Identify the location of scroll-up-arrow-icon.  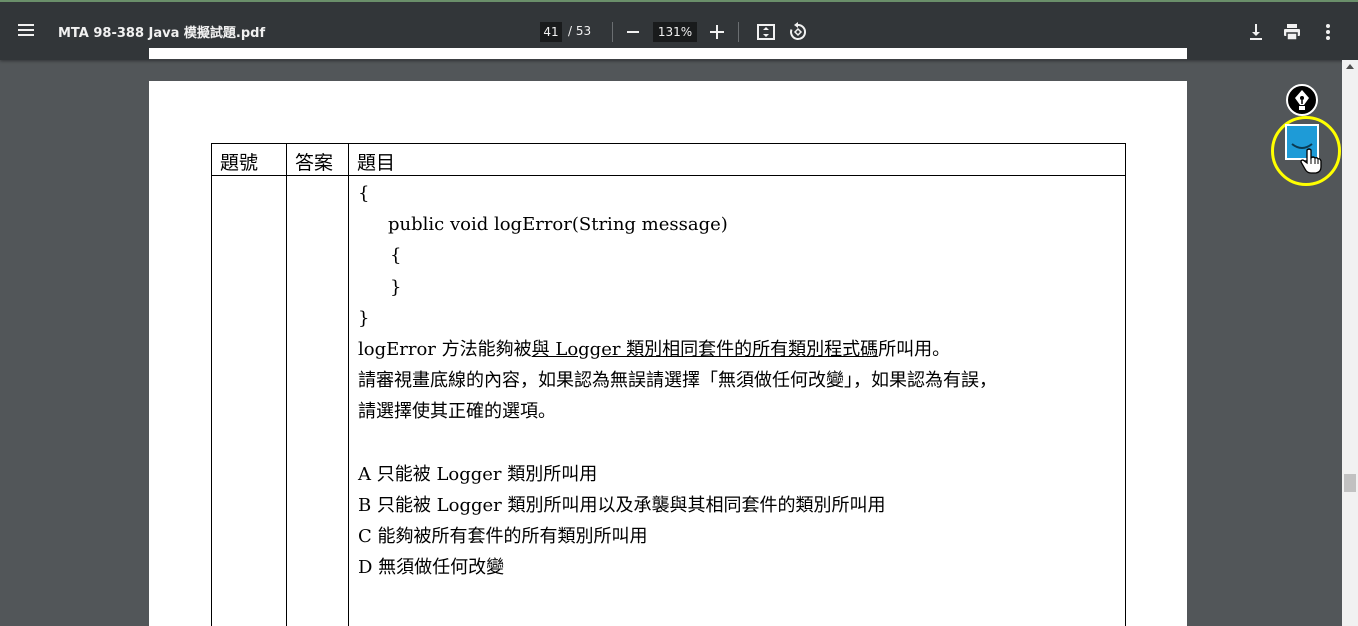
(1350, 66).